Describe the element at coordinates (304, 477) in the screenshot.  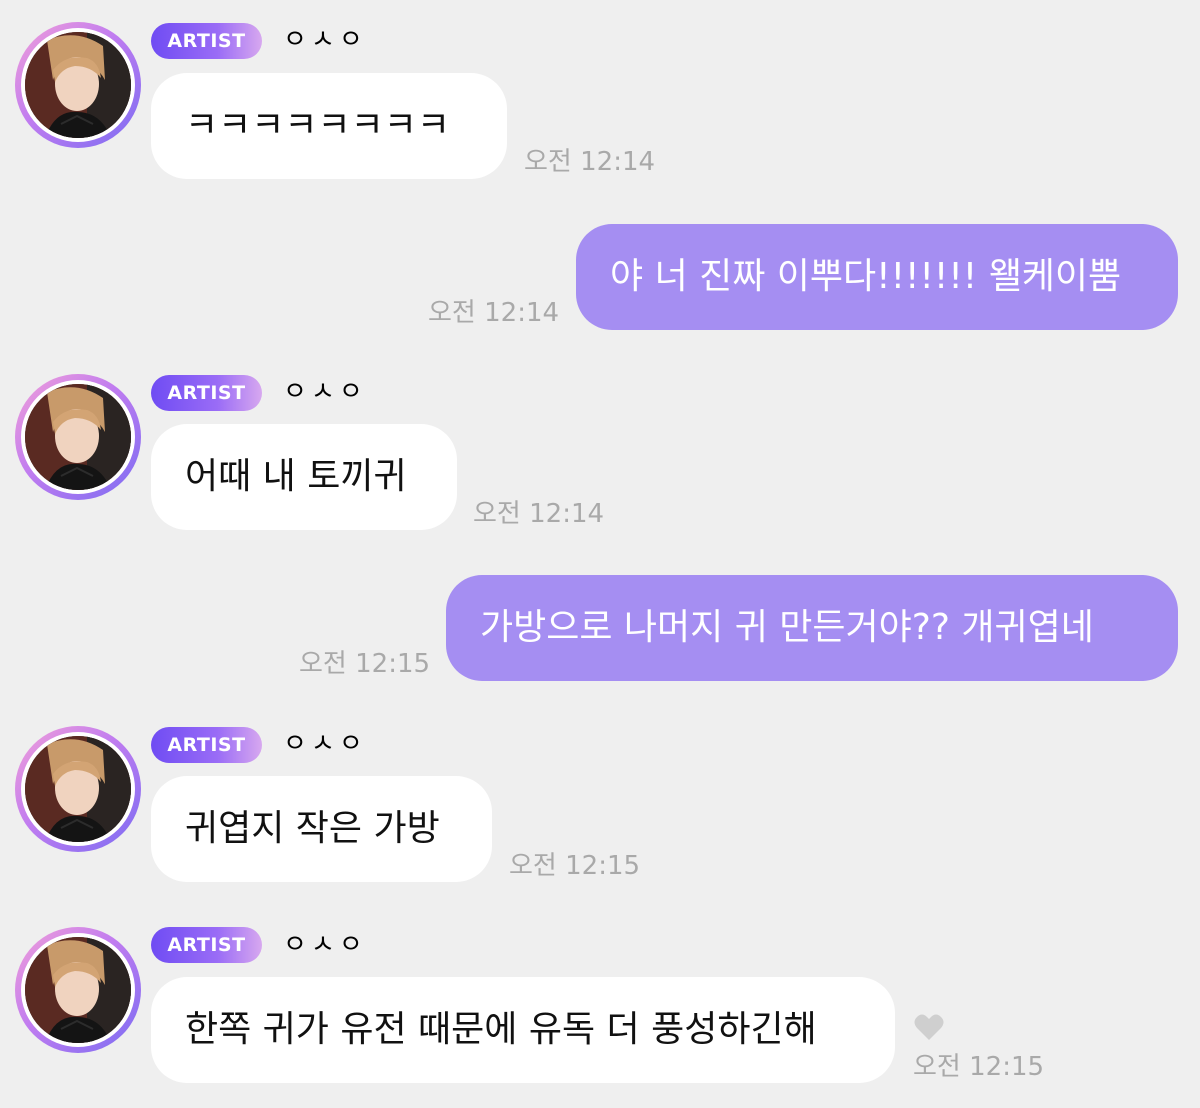
I see `message-bubble: 어때 내 토끼귀` at that location.